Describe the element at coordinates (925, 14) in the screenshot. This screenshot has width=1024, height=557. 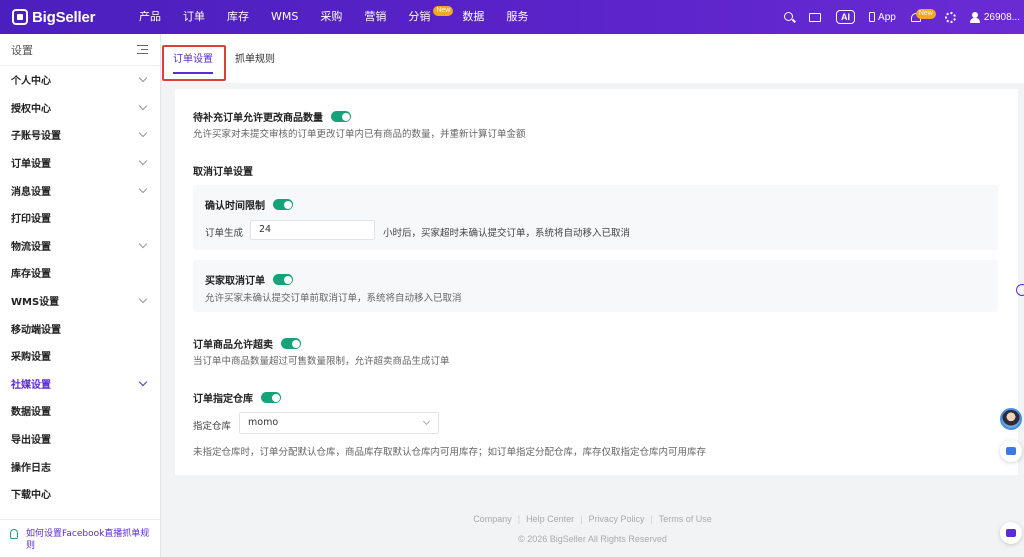
I see `notification-new-badge: New` at that location.